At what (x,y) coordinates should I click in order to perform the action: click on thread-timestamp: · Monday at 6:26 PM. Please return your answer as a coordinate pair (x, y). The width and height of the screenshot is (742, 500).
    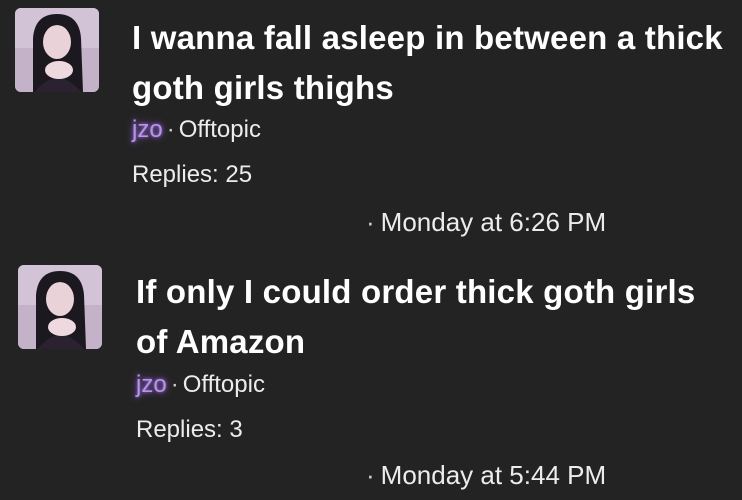
    Looking at the image, I should click on (486, 222).